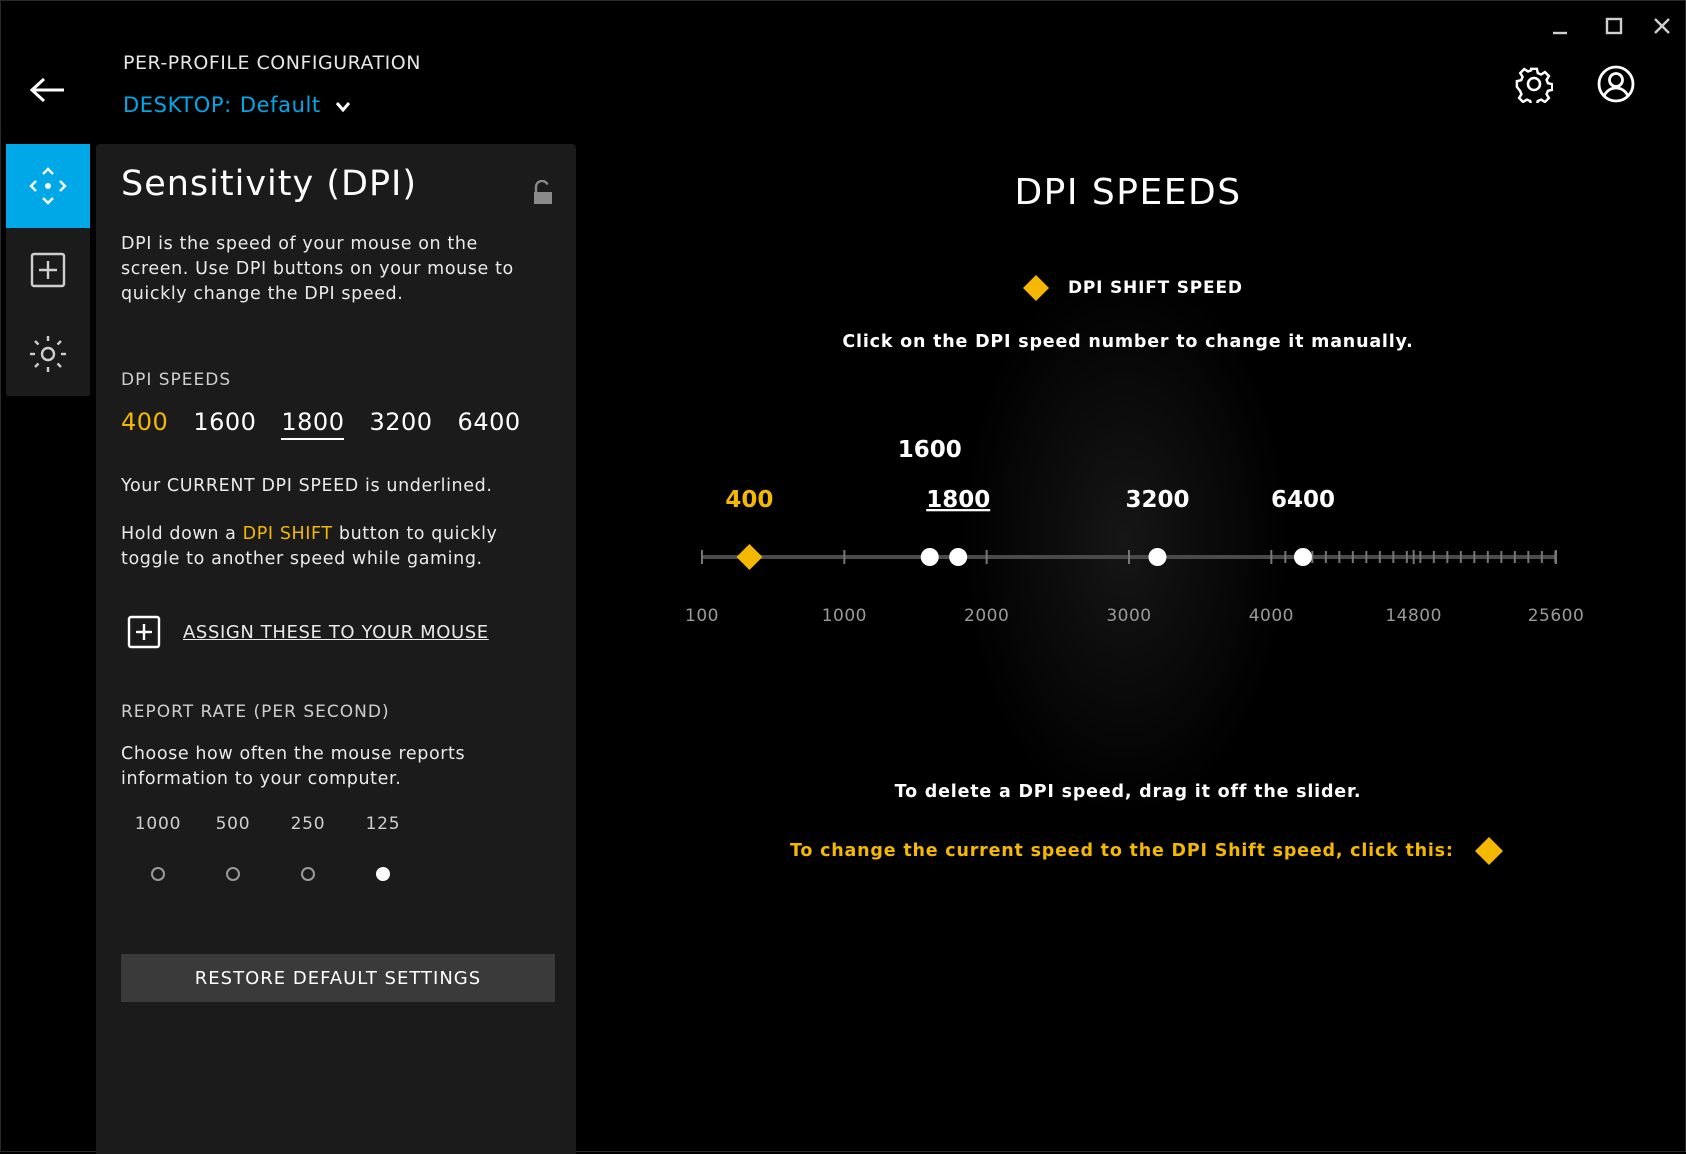 The image size is (1686, 1154). Describe the element at coordinates (158, 824) in the screenshot. I see `report-rate-label-1000: 1000` at that location.